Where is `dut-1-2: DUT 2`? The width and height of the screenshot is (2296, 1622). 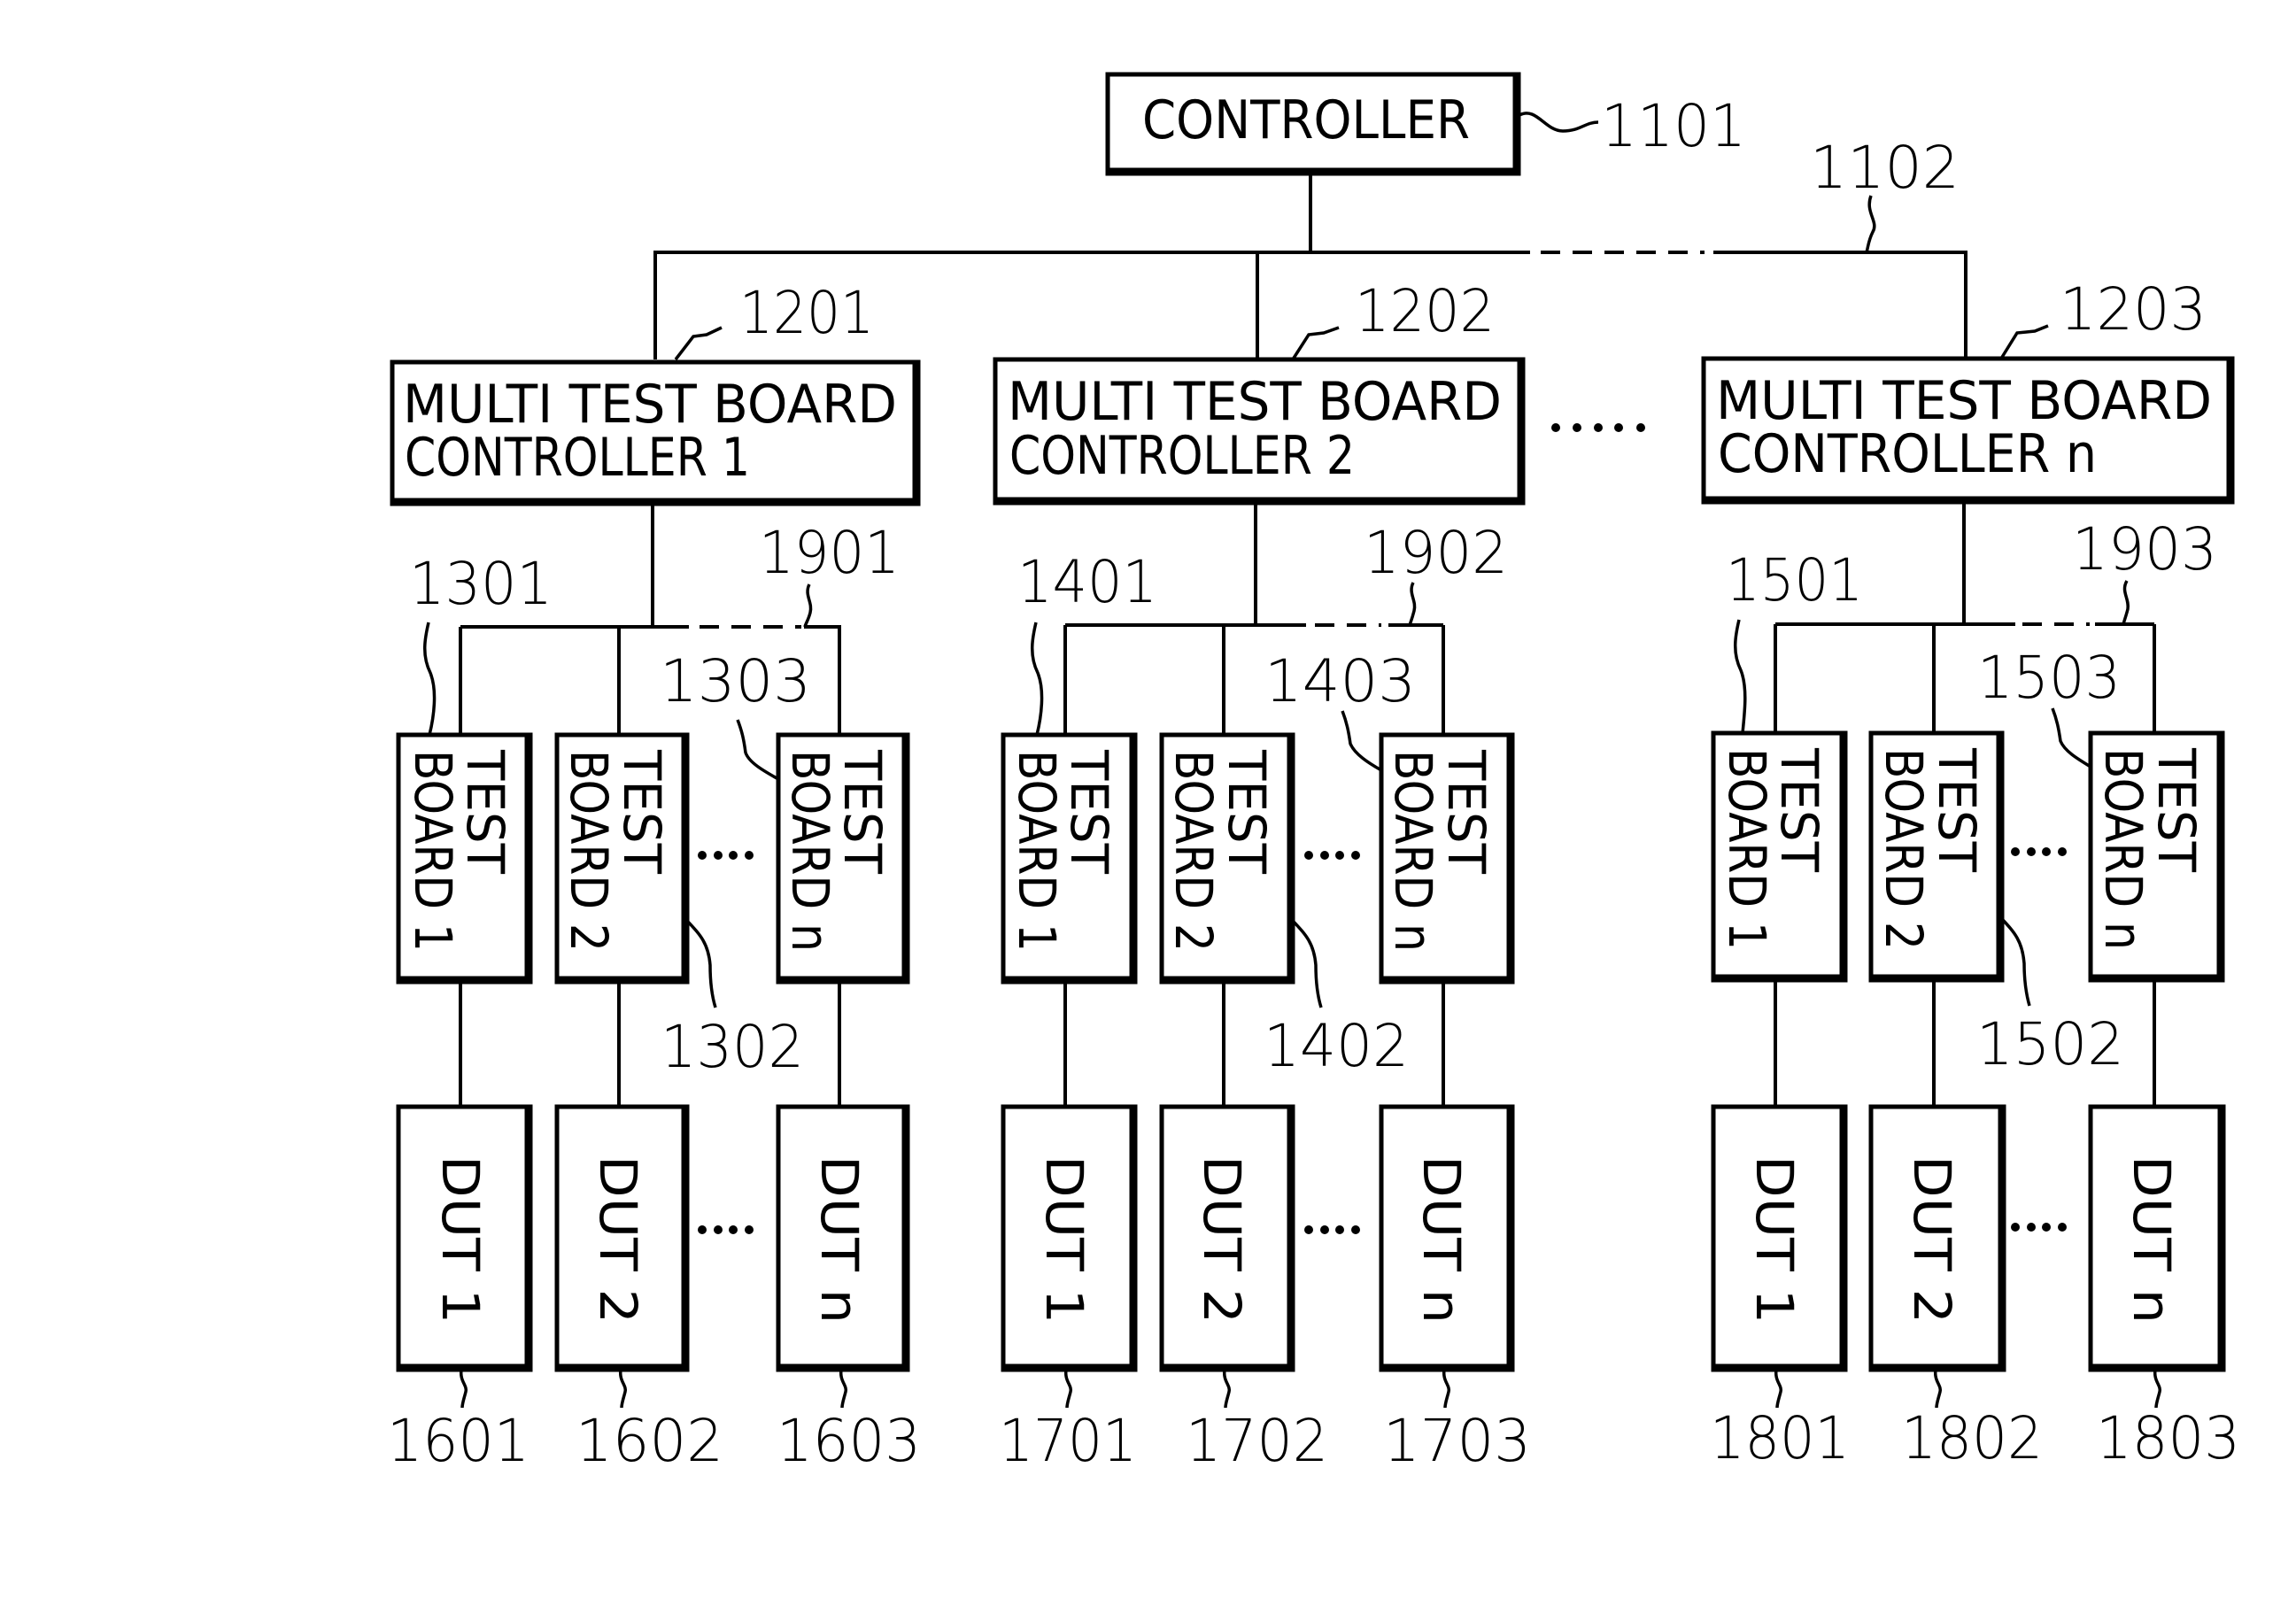
dut-1-2: DUT 2 is located at coordinates (622, 1238).